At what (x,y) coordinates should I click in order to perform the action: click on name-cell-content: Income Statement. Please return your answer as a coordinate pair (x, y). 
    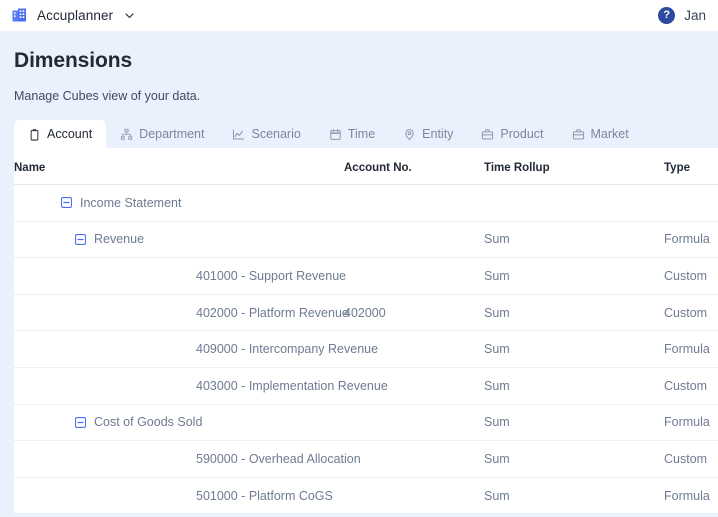
    Looking at the image, I should click on (179, 203).